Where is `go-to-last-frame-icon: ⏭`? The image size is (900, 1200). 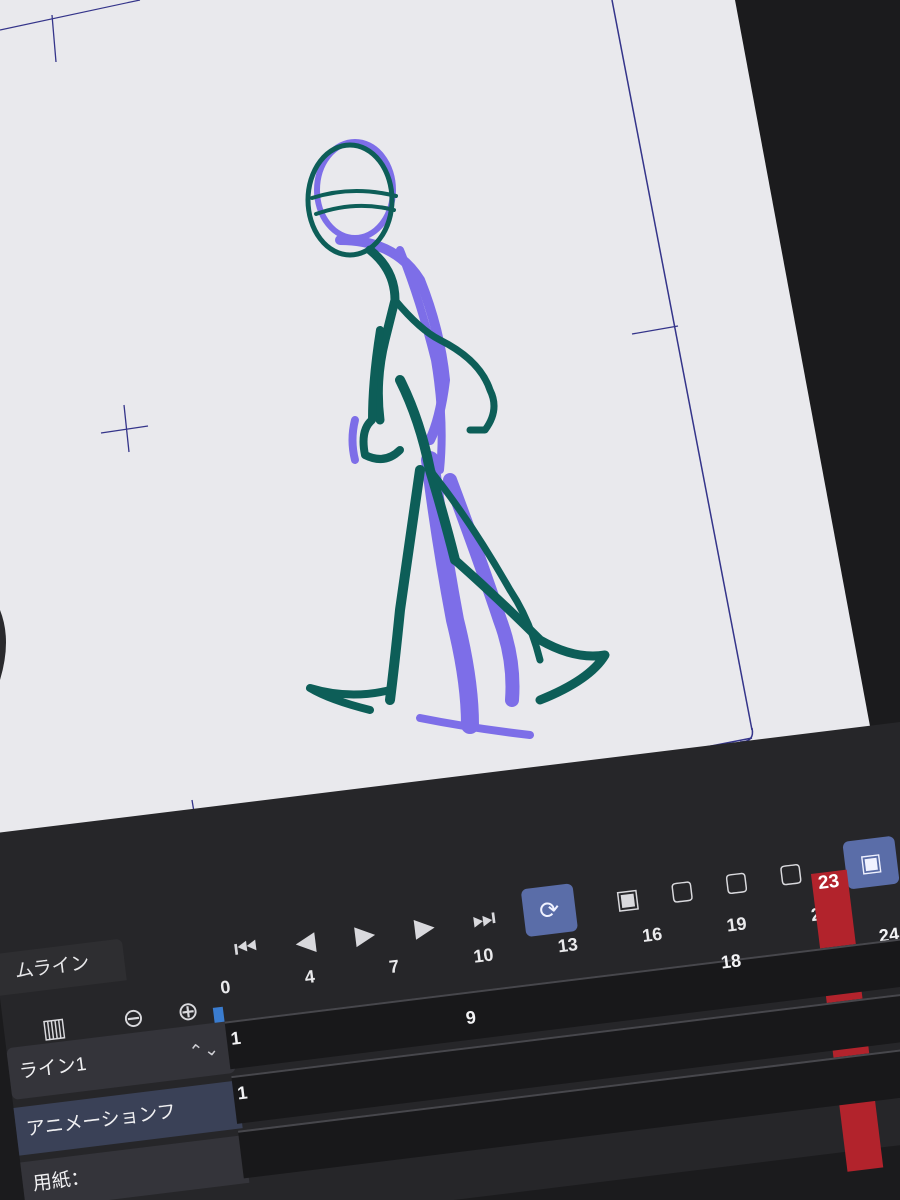
go-to-last-frame-icon: ⏭ is located at coordinates (484, 919).